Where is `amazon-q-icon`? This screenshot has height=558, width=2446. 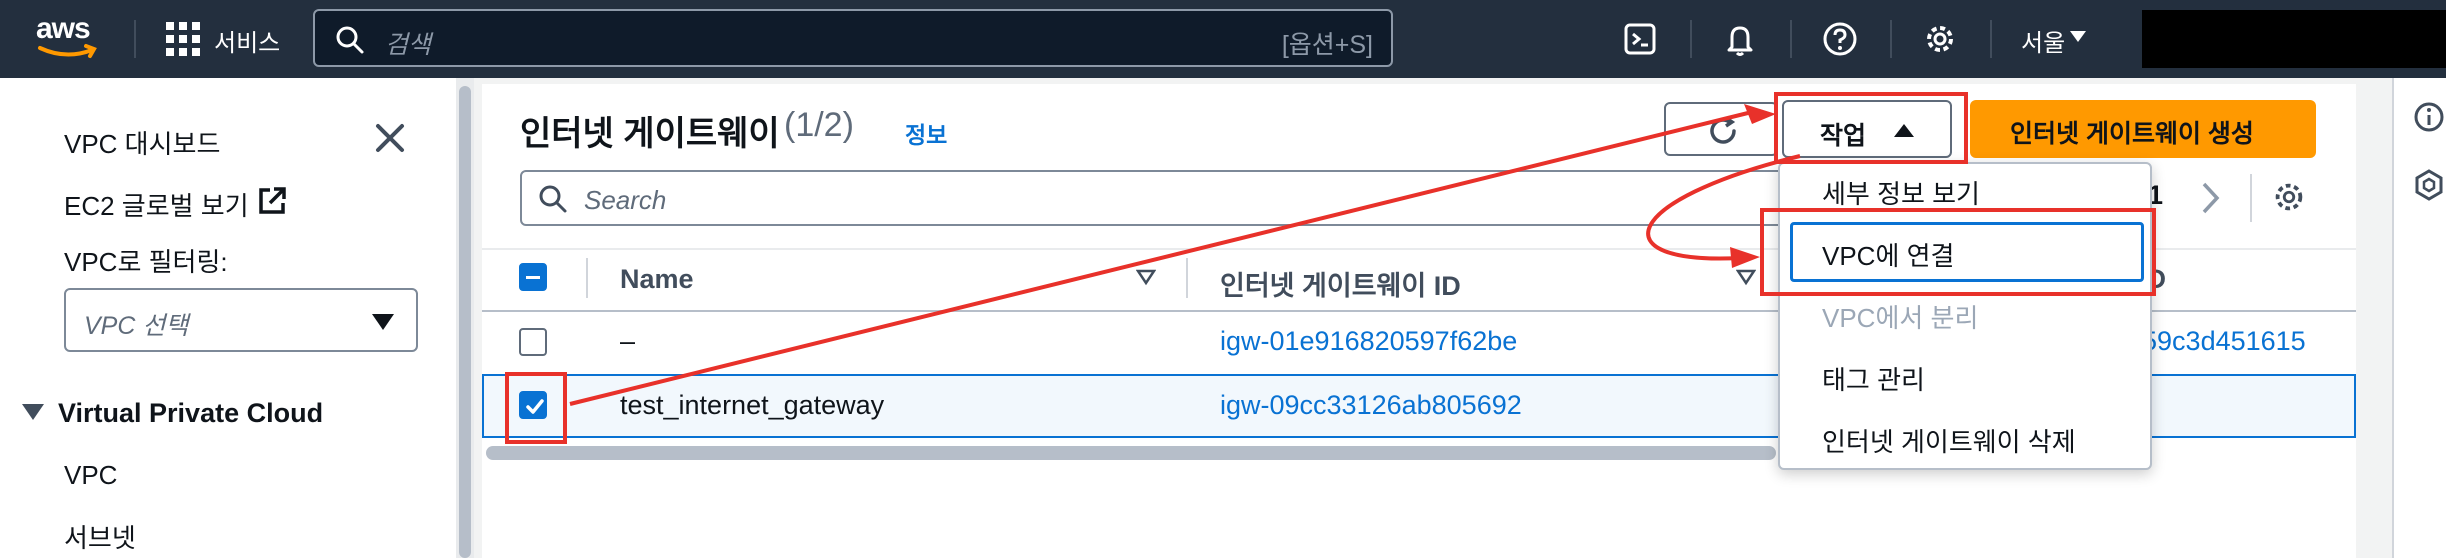
amazon-q-icon is located at coordinates (2429, 185).